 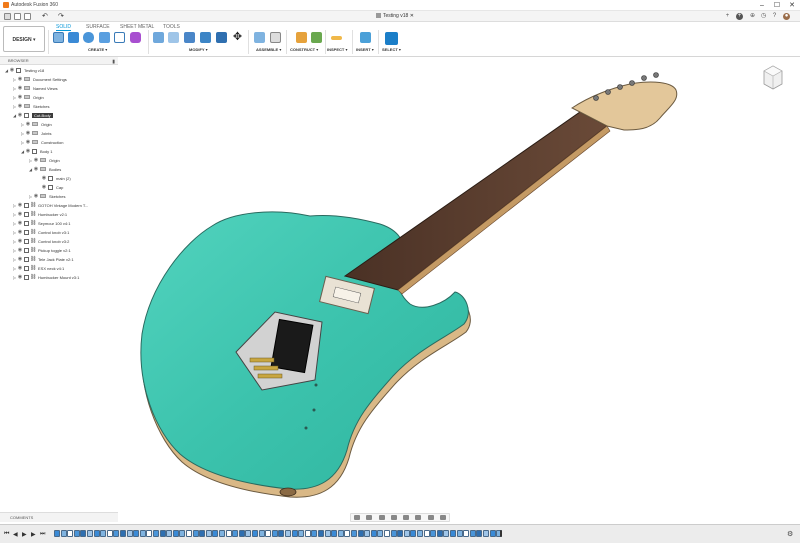 What do you see at coordinates (304, 49) in the screenshot?
I see `construct-menu: CONSTRUCT ▾` at bounding box center [304, 49].